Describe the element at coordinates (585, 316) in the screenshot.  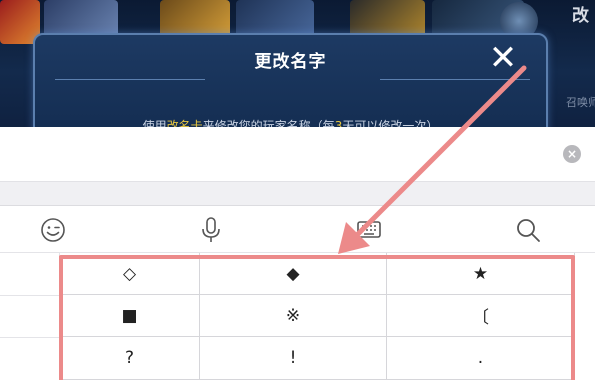
I see `grid-right-gutter` at that location.